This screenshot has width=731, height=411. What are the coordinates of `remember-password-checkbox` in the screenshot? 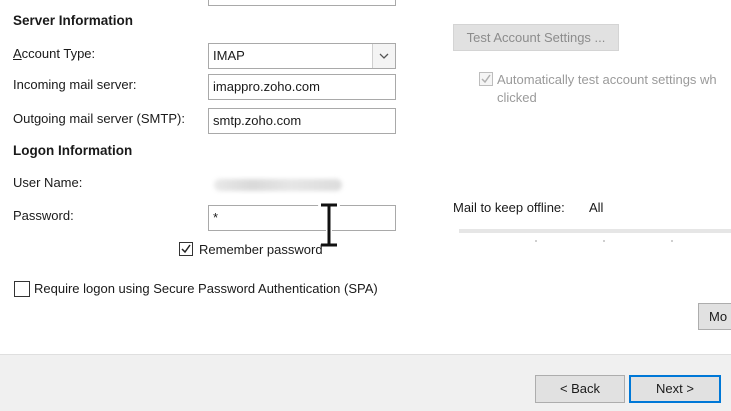 It's located at (186, 249).